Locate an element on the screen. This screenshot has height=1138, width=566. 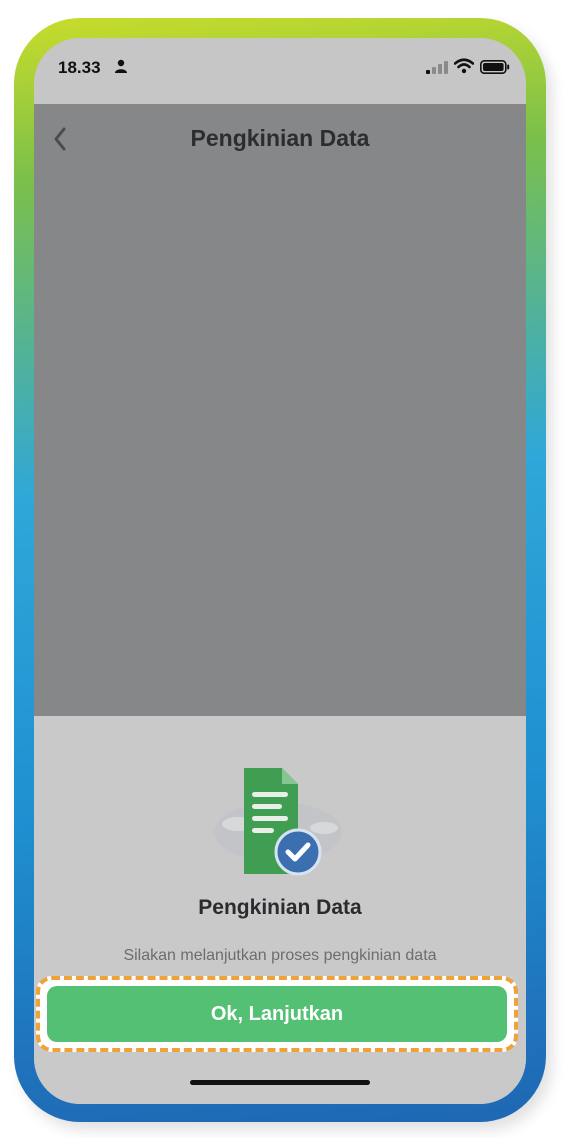
continue-button: Ok, Lanjutkan is located at coordinates (277, 1014).